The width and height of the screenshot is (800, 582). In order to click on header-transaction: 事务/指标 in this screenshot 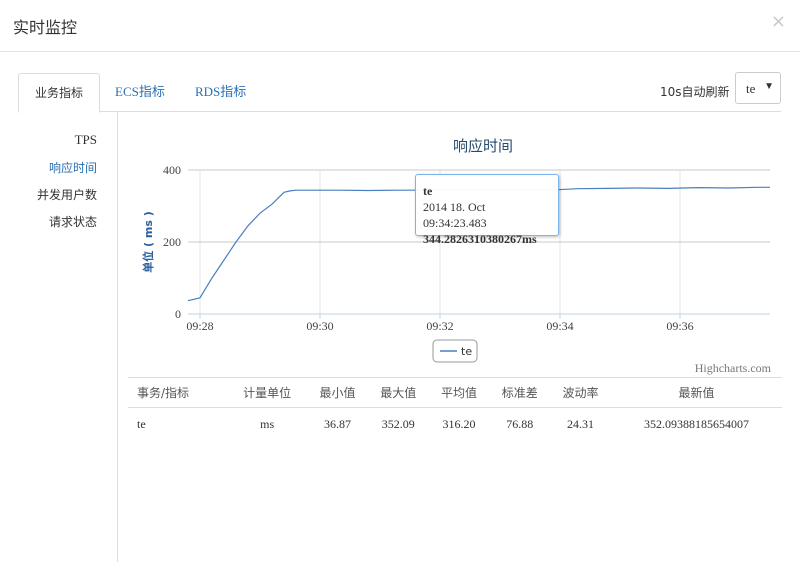, I will do `click(178, 392)`.